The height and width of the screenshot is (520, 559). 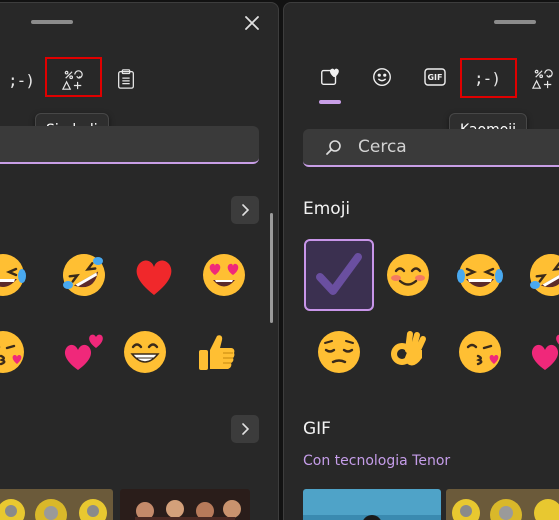 I want to click on highlight-box-symbols, so click(x=73, y=77).